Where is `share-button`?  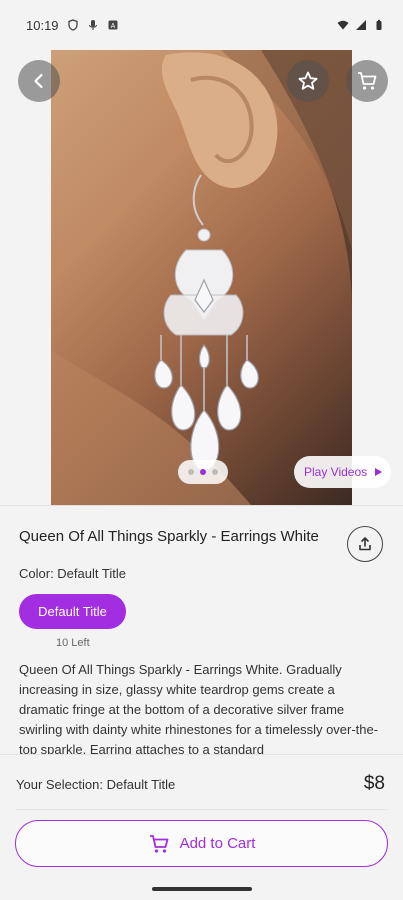 share-button is located at coordinates (365, 544).